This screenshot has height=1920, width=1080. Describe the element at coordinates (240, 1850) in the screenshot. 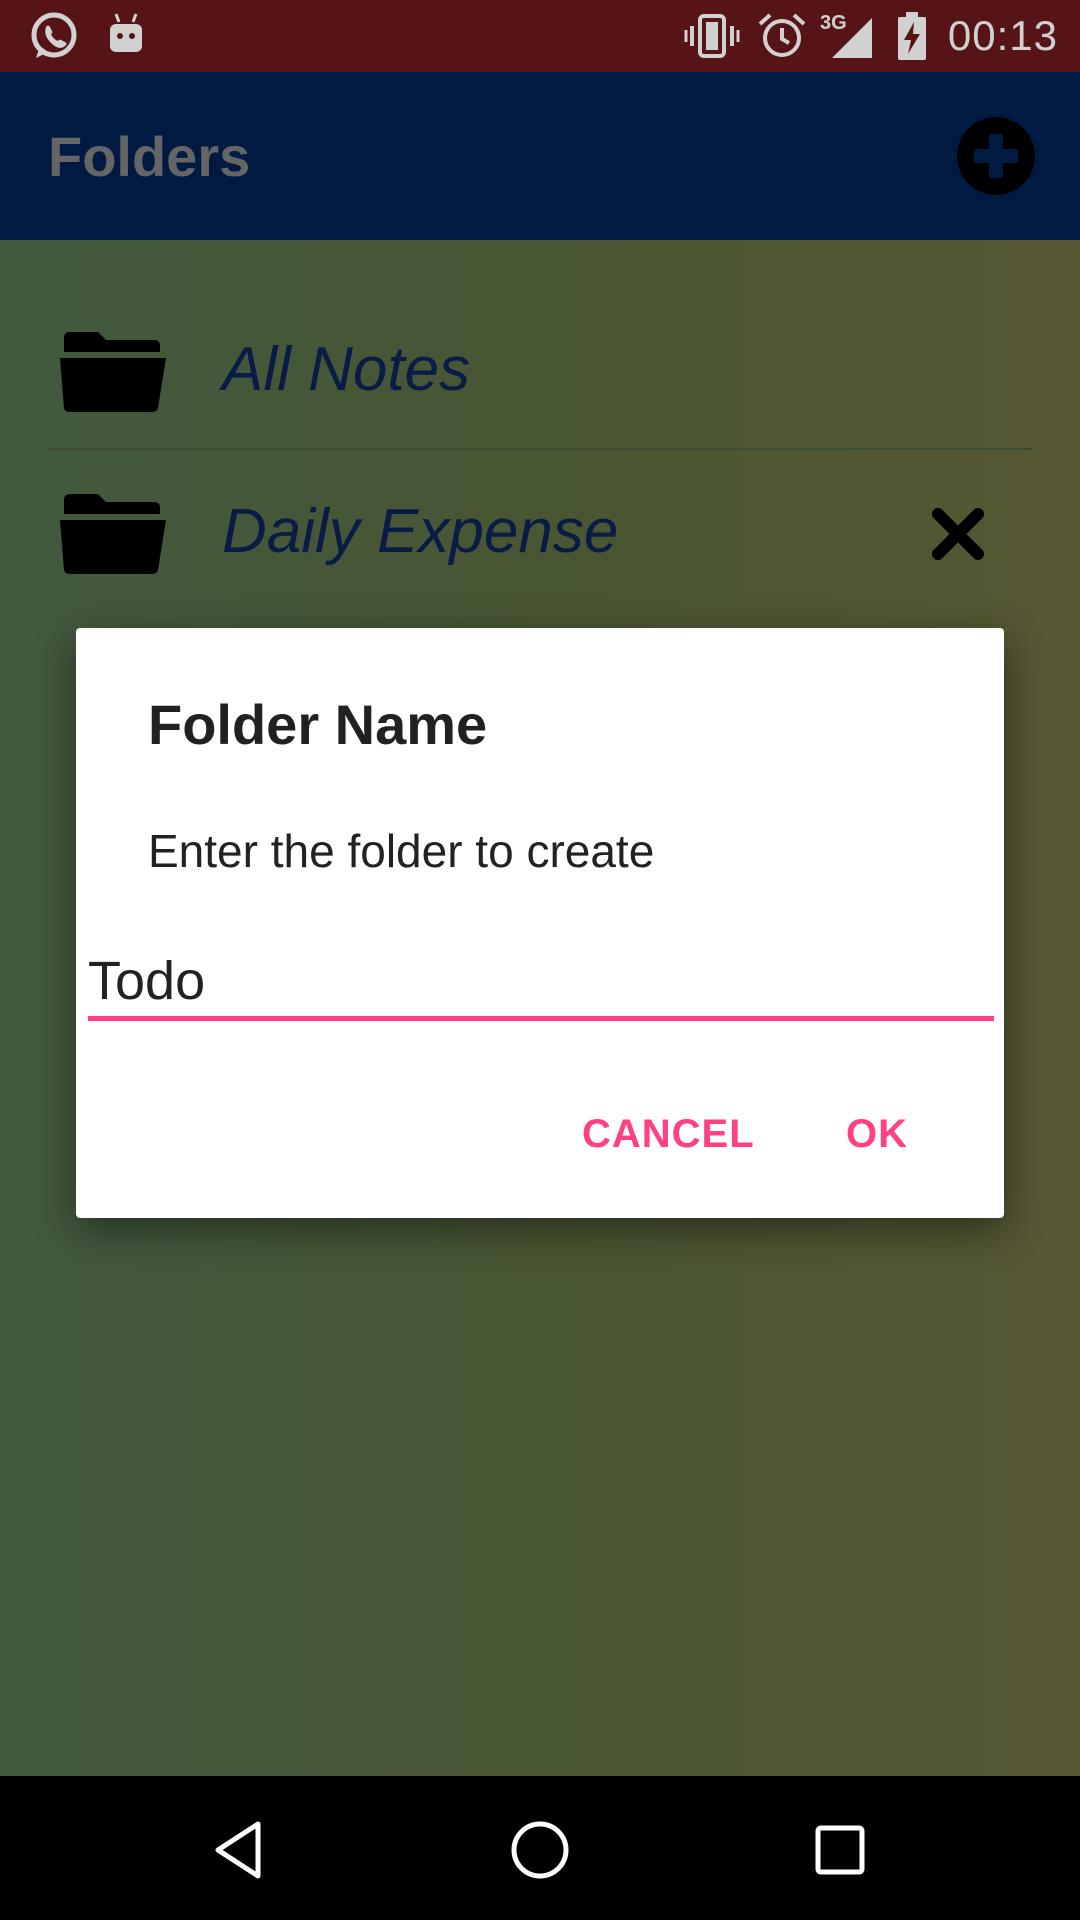

I see `back-icon` at that location.